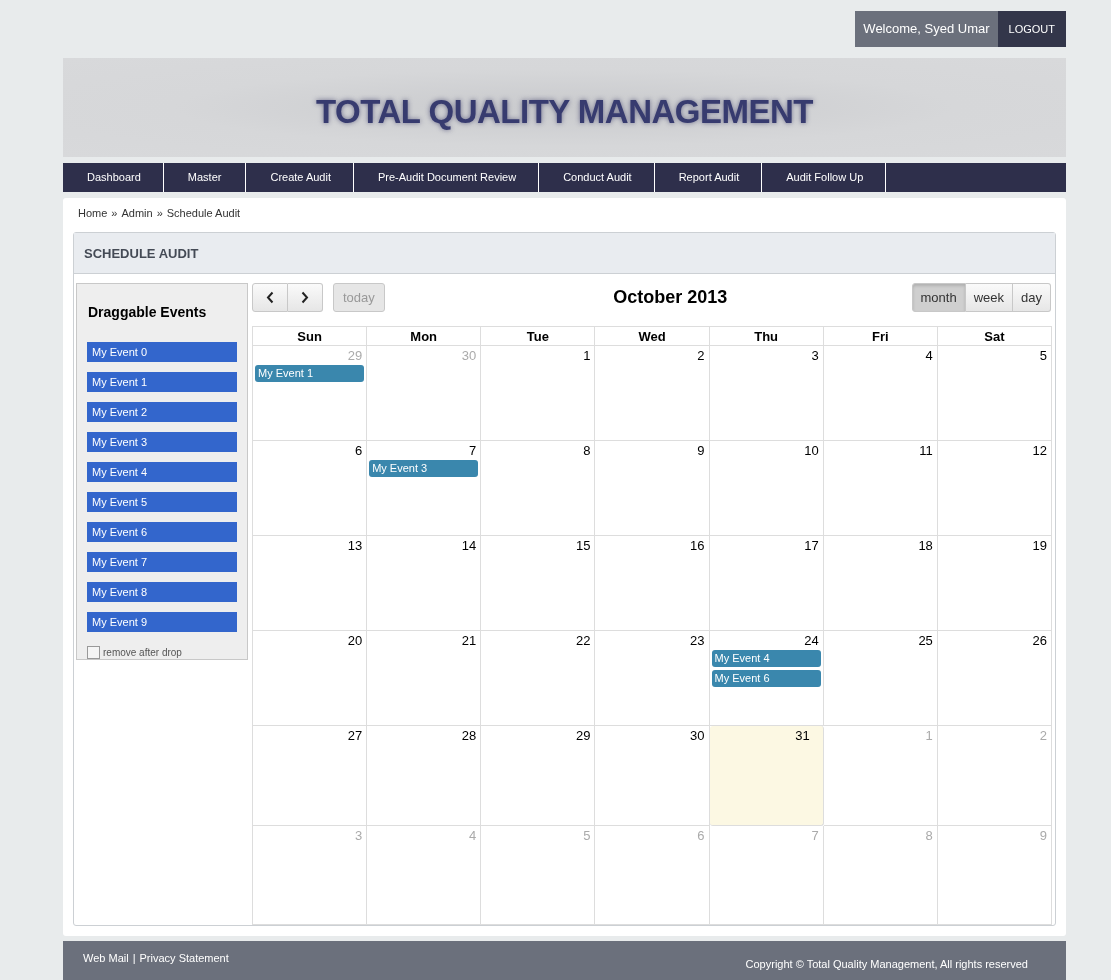 This screenshot has height=980, width=1111. I want to click on day-number: 28, so click(469, 735).